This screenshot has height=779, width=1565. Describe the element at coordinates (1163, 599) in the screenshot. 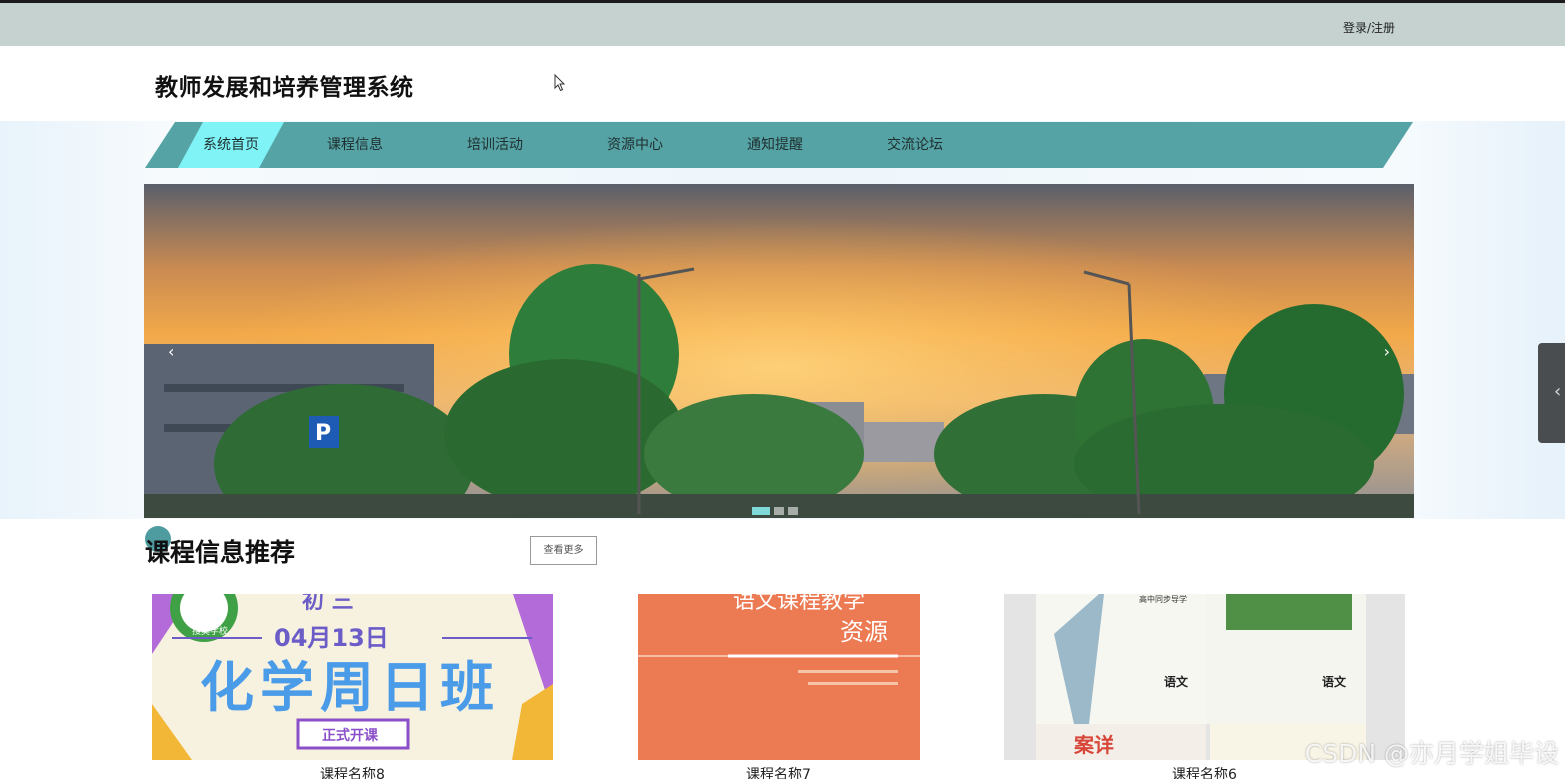

I see `svg-text: 高中同步导学` at that location.